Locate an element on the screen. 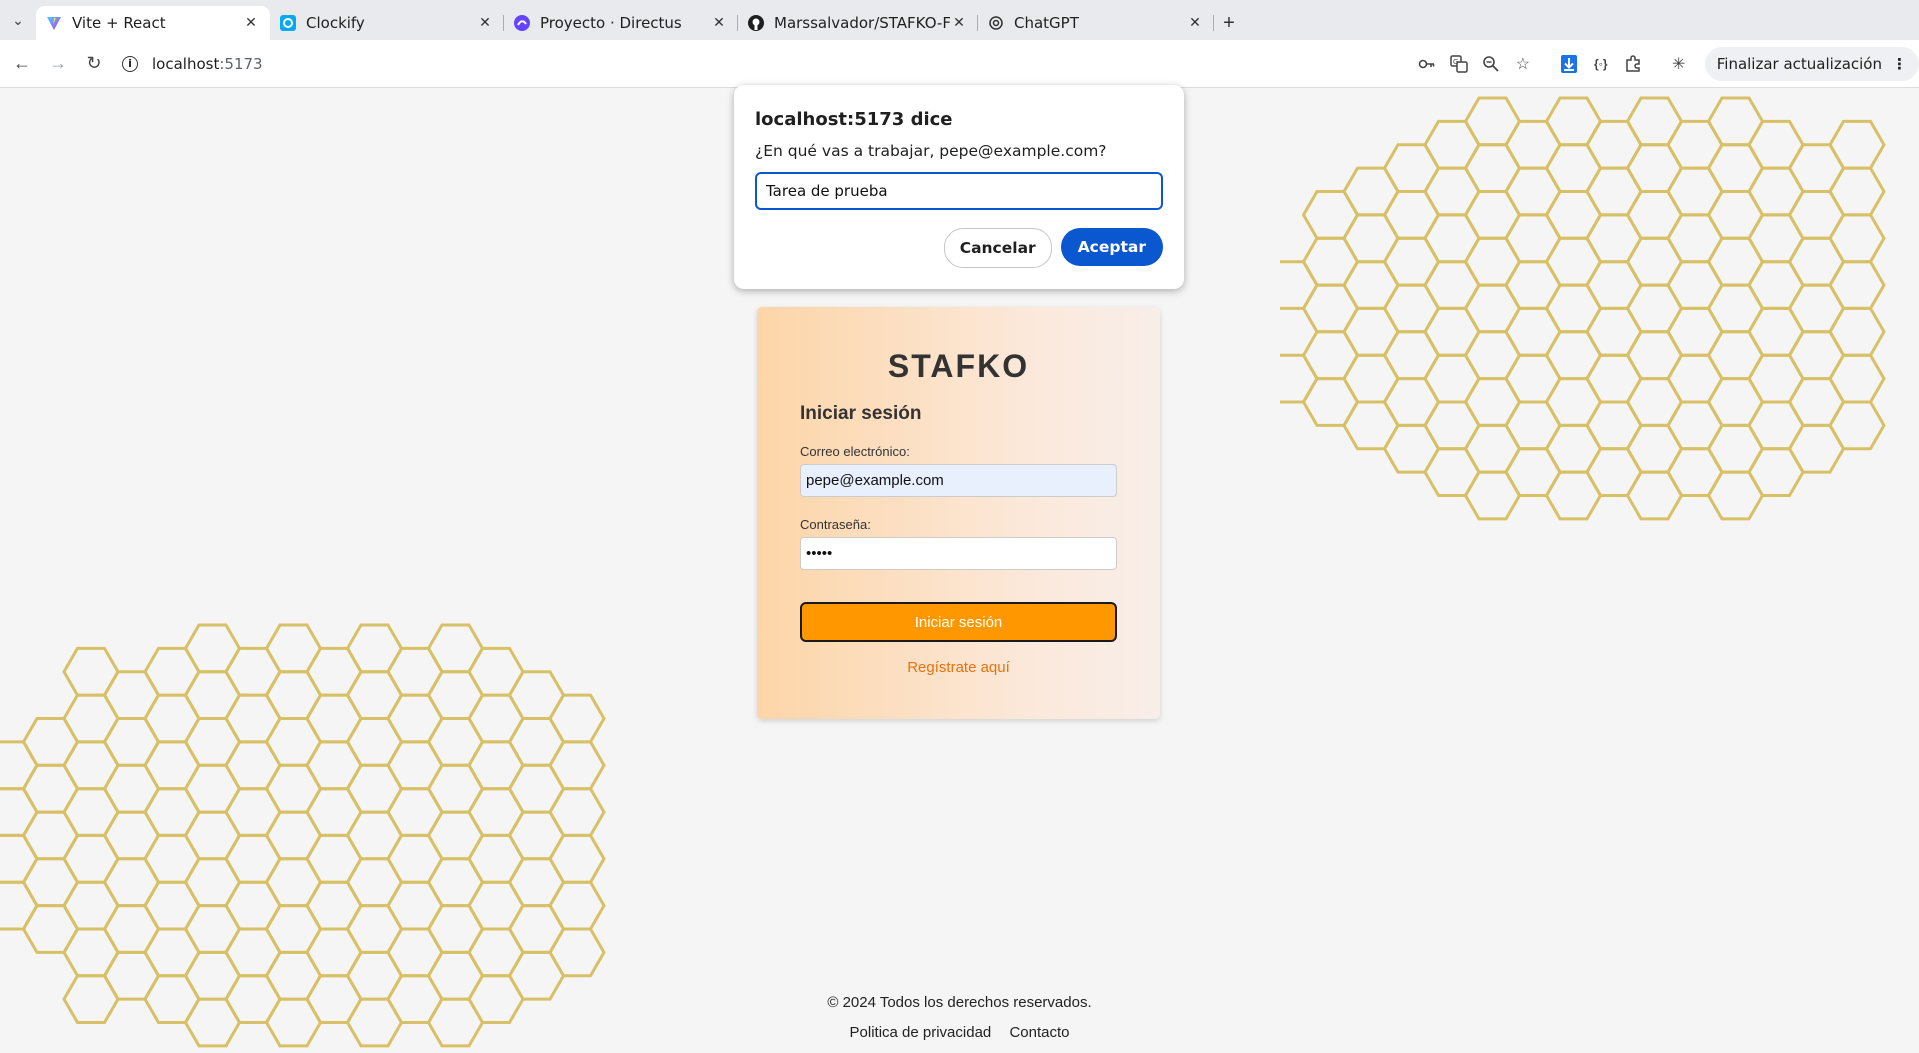  tab-title: Vite + React is located at coordinates (119, 23).